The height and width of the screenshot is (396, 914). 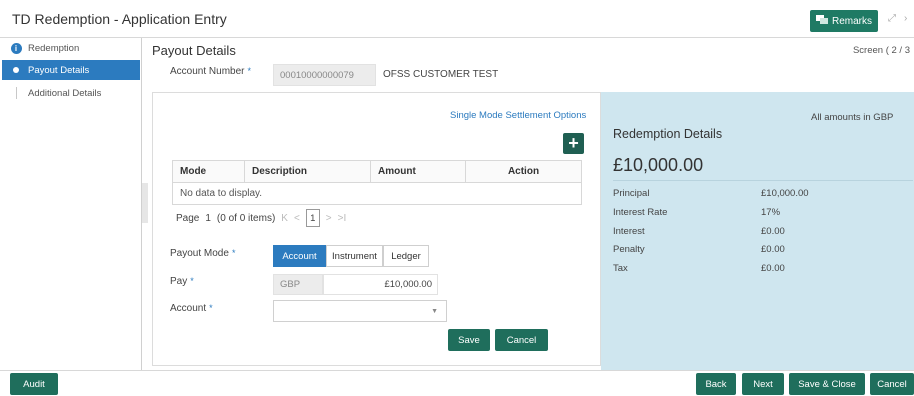 I want to click on table-header-row: Mode Description Amount Action, so click(x=377, y=171).